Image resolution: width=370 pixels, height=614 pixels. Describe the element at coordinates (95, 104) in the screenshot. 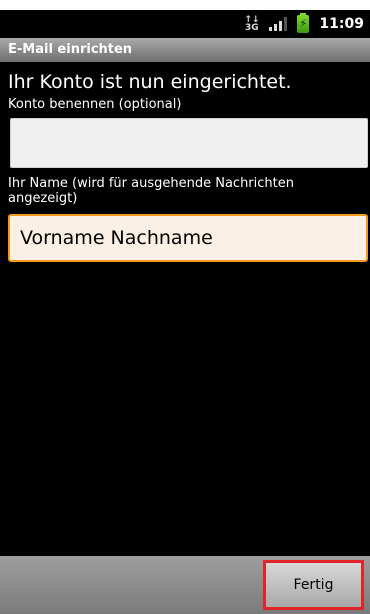

I see `account-name-label: Konto benennen (optional)` at that location.